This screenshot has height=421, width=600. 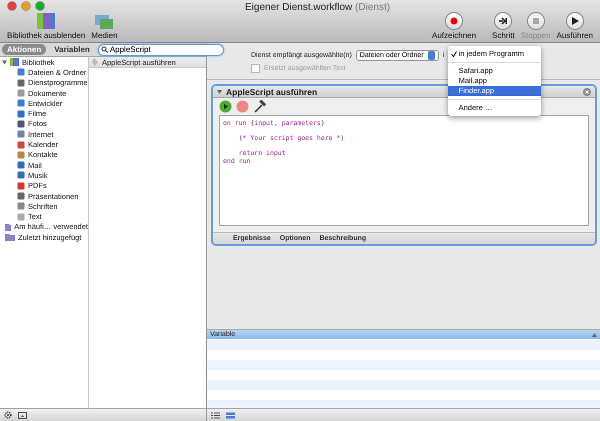 I want to click on list-view-icon, so click(x=215, y=415).